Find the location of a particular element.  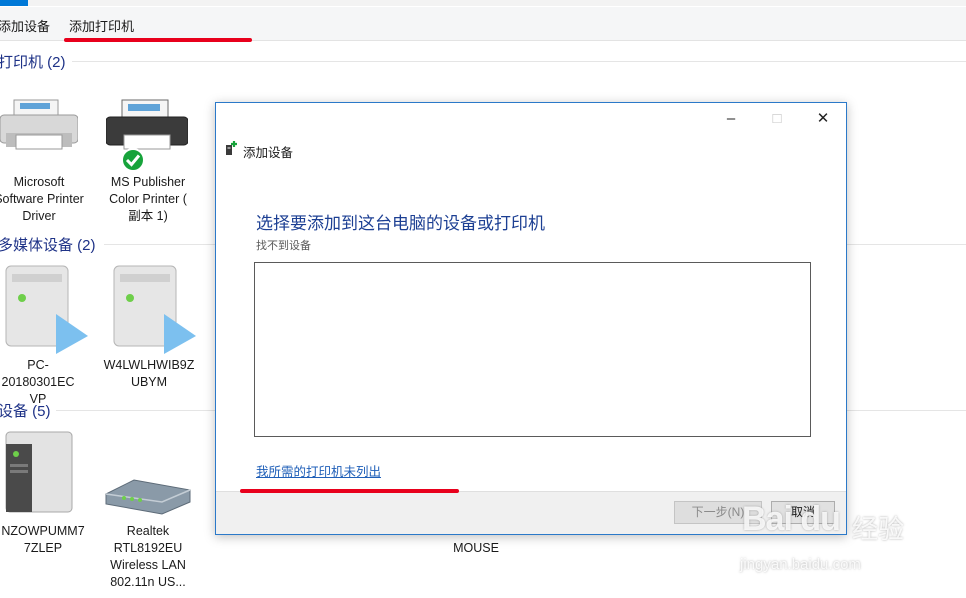

group-header-devices: 设备 (5) is located at coordinates (25, 410).